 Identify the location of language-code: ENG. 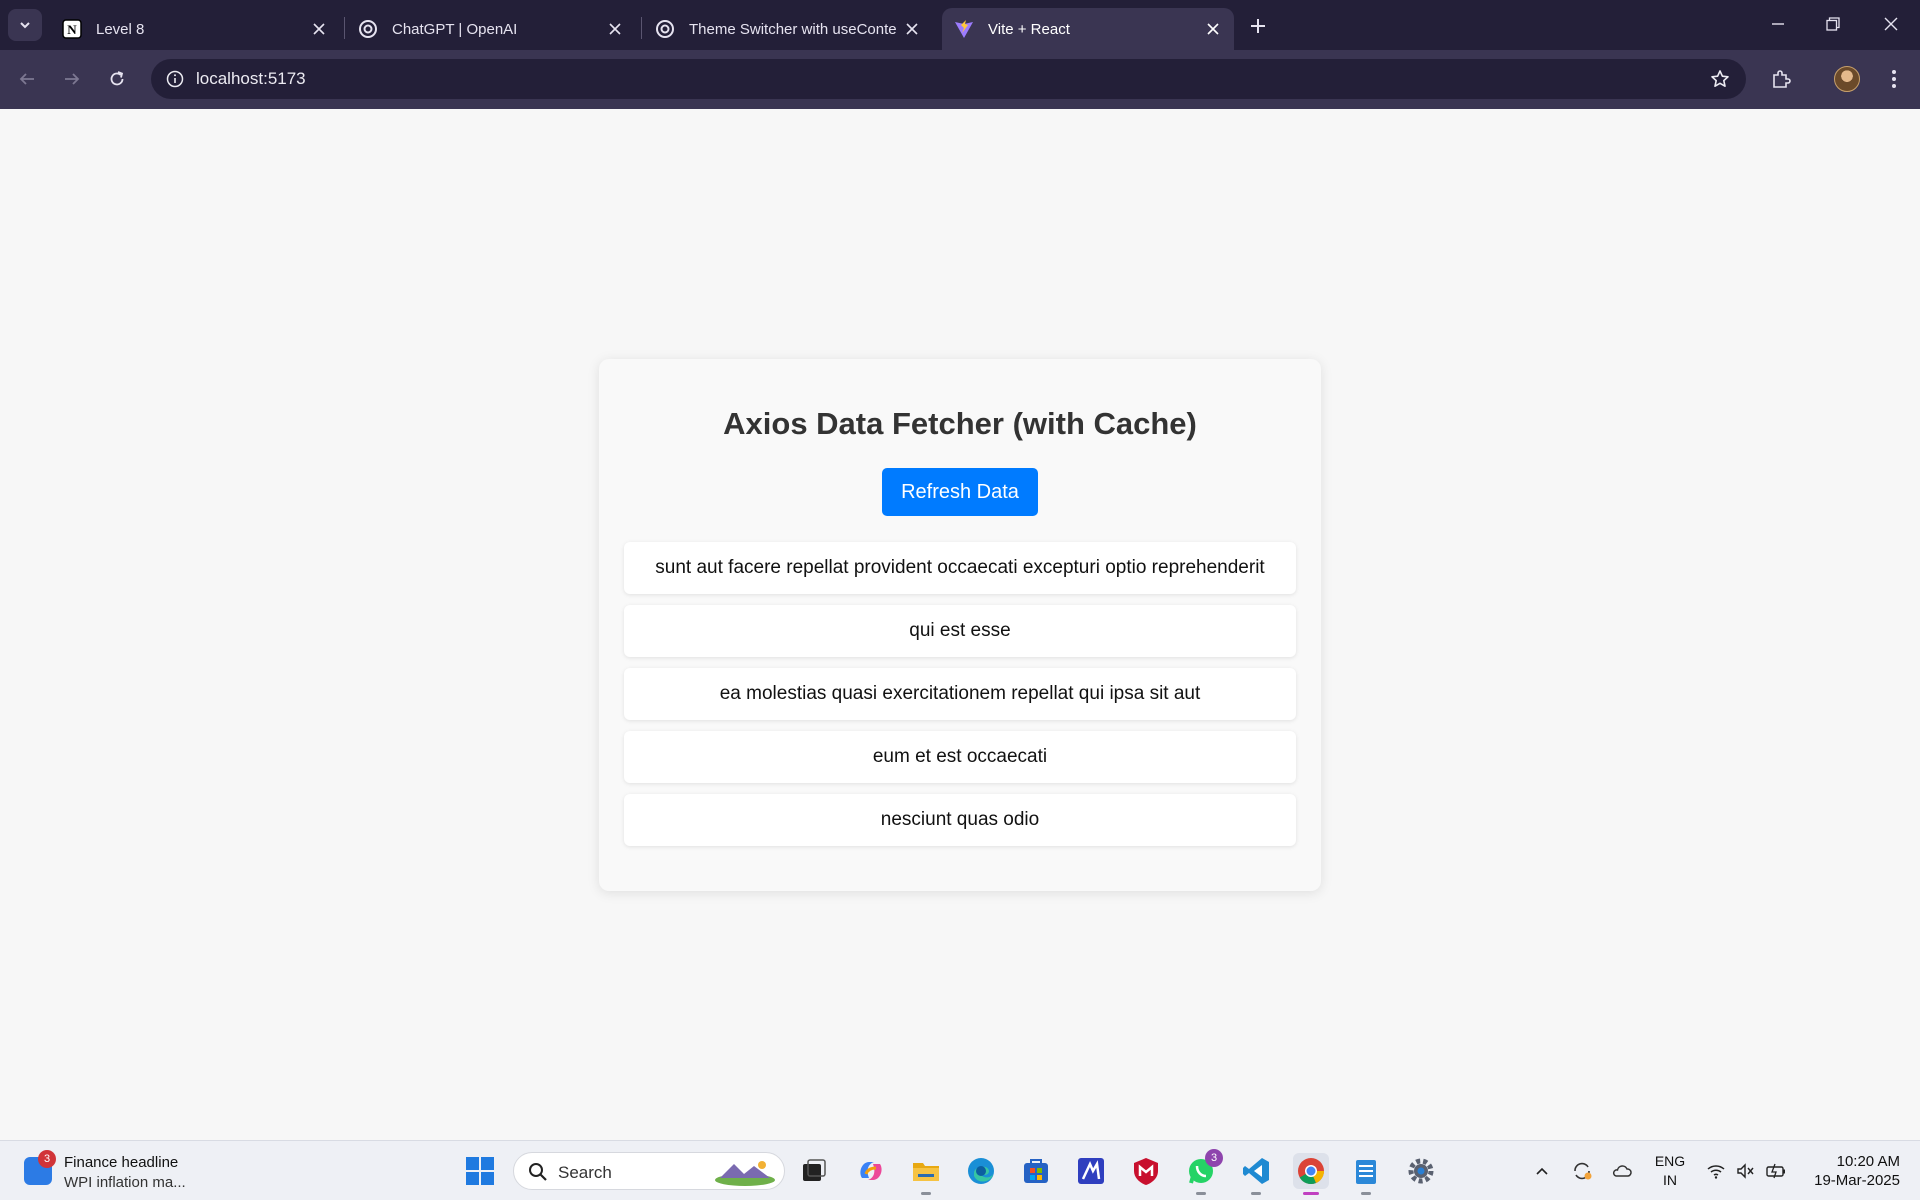
(1670, 1161).